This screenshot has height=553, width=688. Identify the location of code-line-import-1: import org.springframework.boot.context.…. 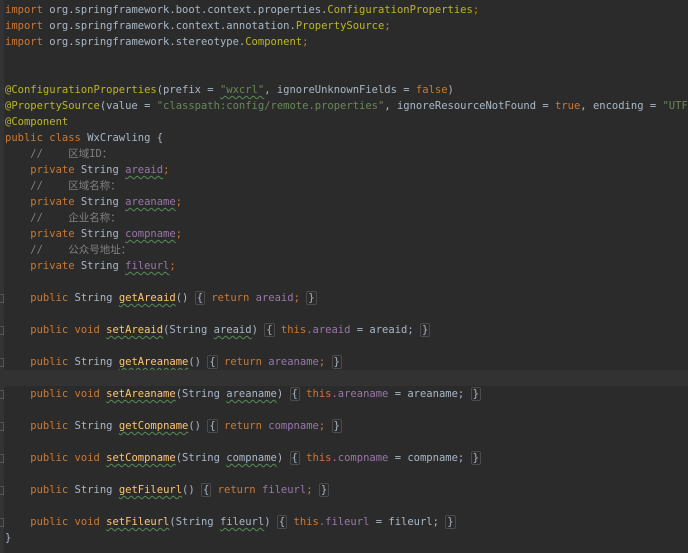
(344, 10).